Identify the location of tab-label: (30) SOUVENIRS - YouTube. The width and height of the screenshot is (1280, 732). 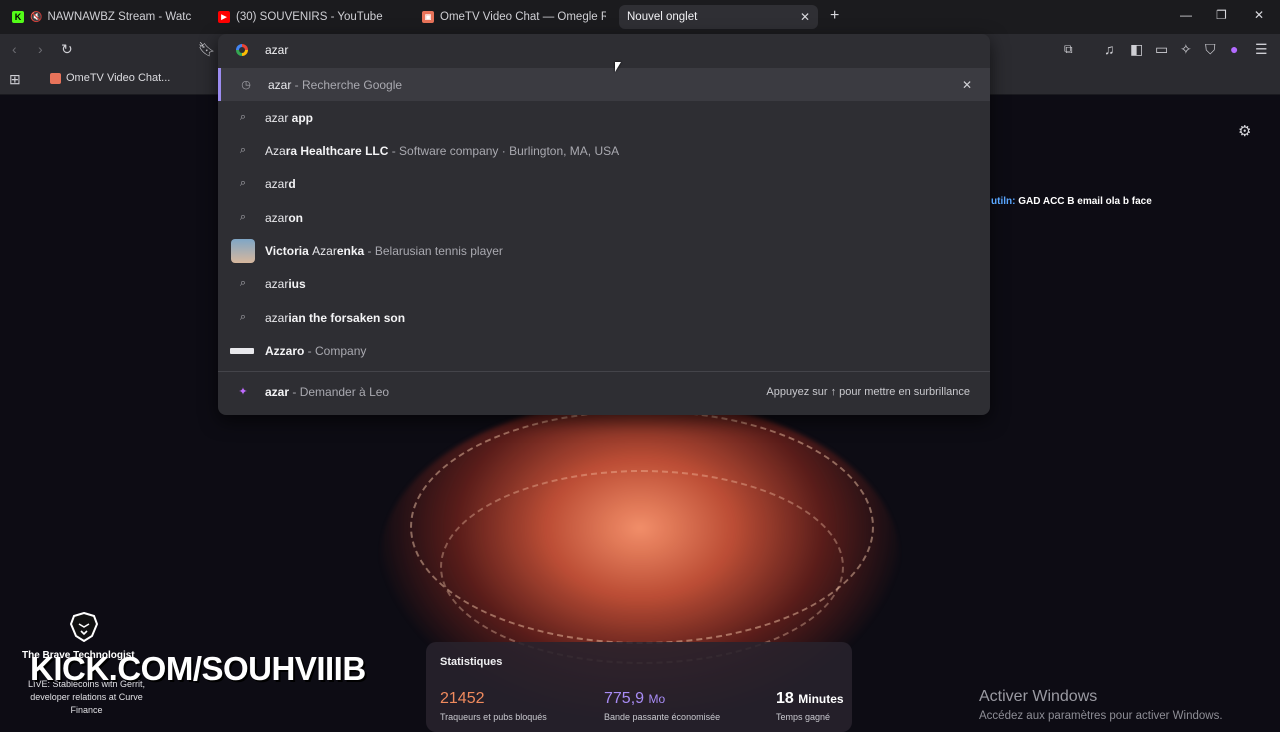
(309, 17).